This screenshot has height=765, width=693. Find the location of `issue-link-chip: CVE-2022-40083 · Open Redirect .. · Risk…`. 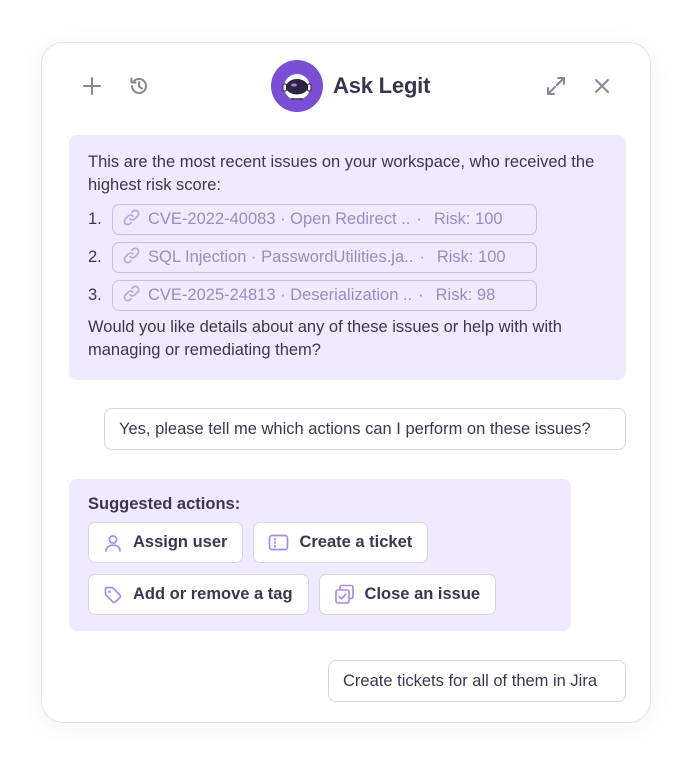

issue-link-chip: CVE-2022-40083 · Open Redirect .. · Risk… is located at coordinates (324, 219).